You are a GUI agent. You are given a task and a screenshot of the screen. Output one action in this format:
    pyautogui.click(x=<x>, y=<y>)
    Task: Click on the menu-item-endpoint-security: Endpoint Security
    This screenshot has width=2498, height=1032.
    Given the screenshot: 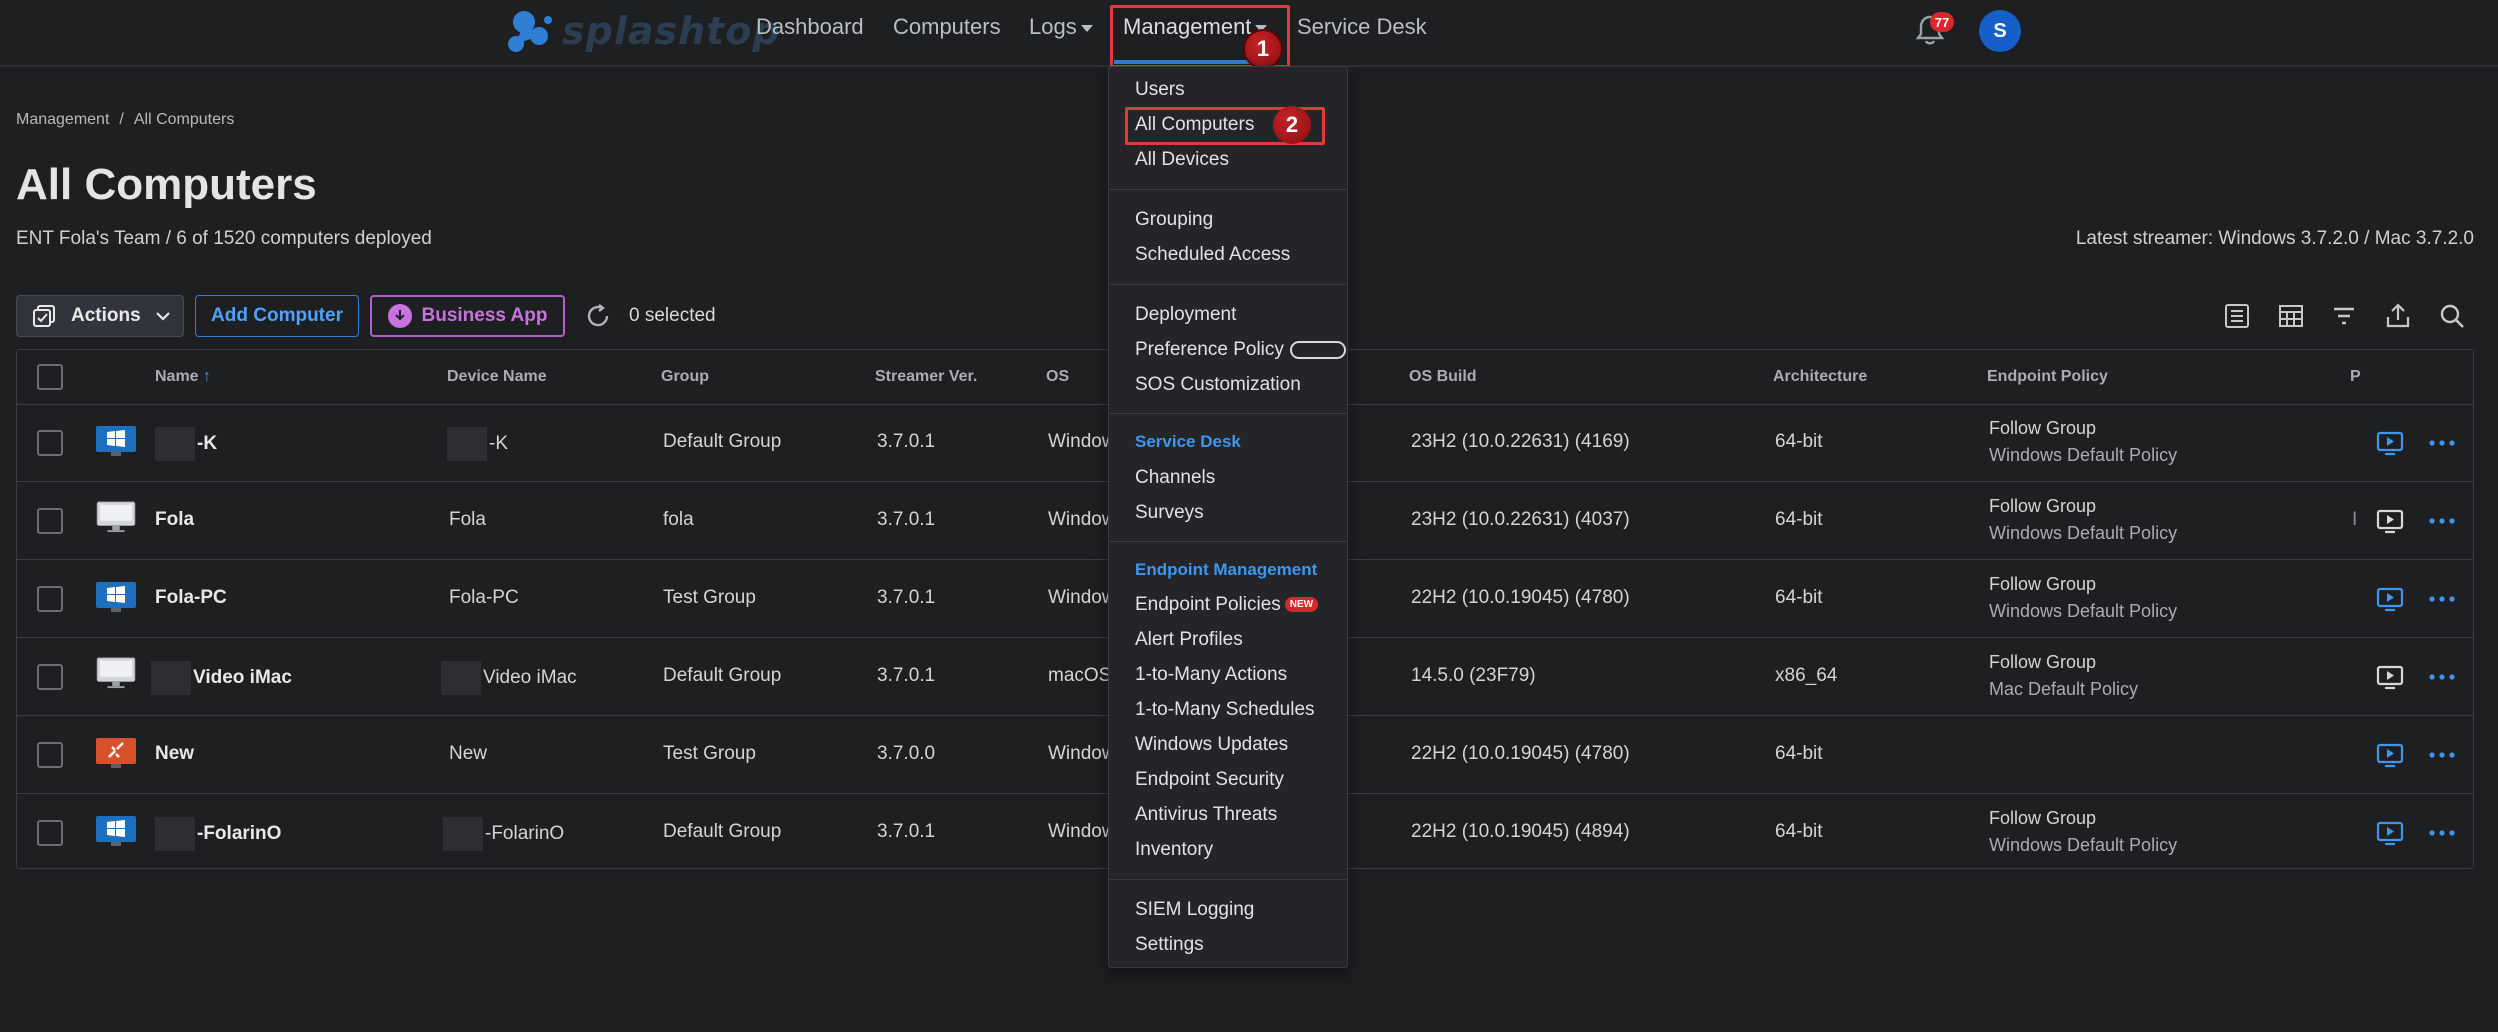 What is the action you would take?
    pyautogui.click(x=1209, y=780)
    